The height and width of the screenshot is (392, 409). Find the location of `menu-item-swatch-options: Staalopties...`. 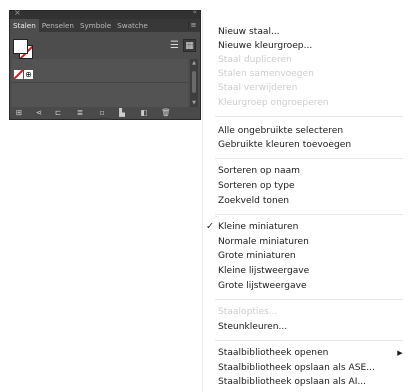

menu-item-swatch-options: Staalopties... is located at coordinates (248, 312).